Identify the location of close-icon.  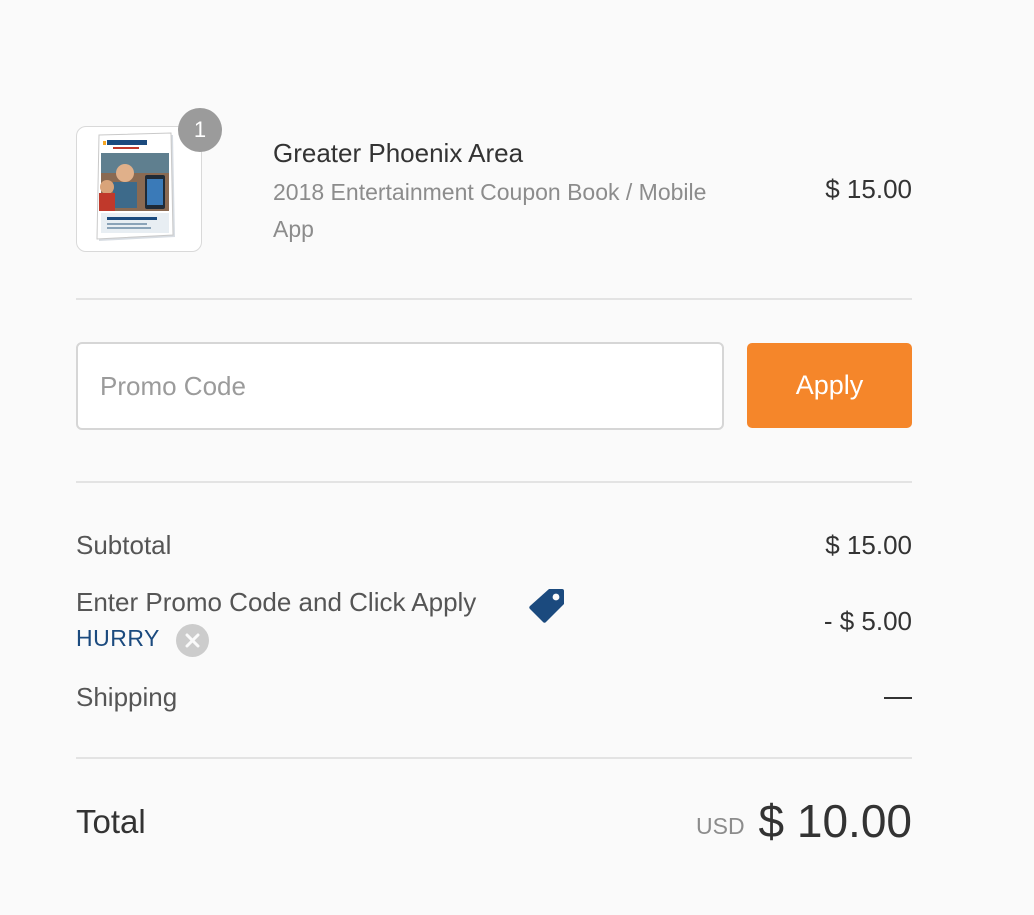
(192, 640).